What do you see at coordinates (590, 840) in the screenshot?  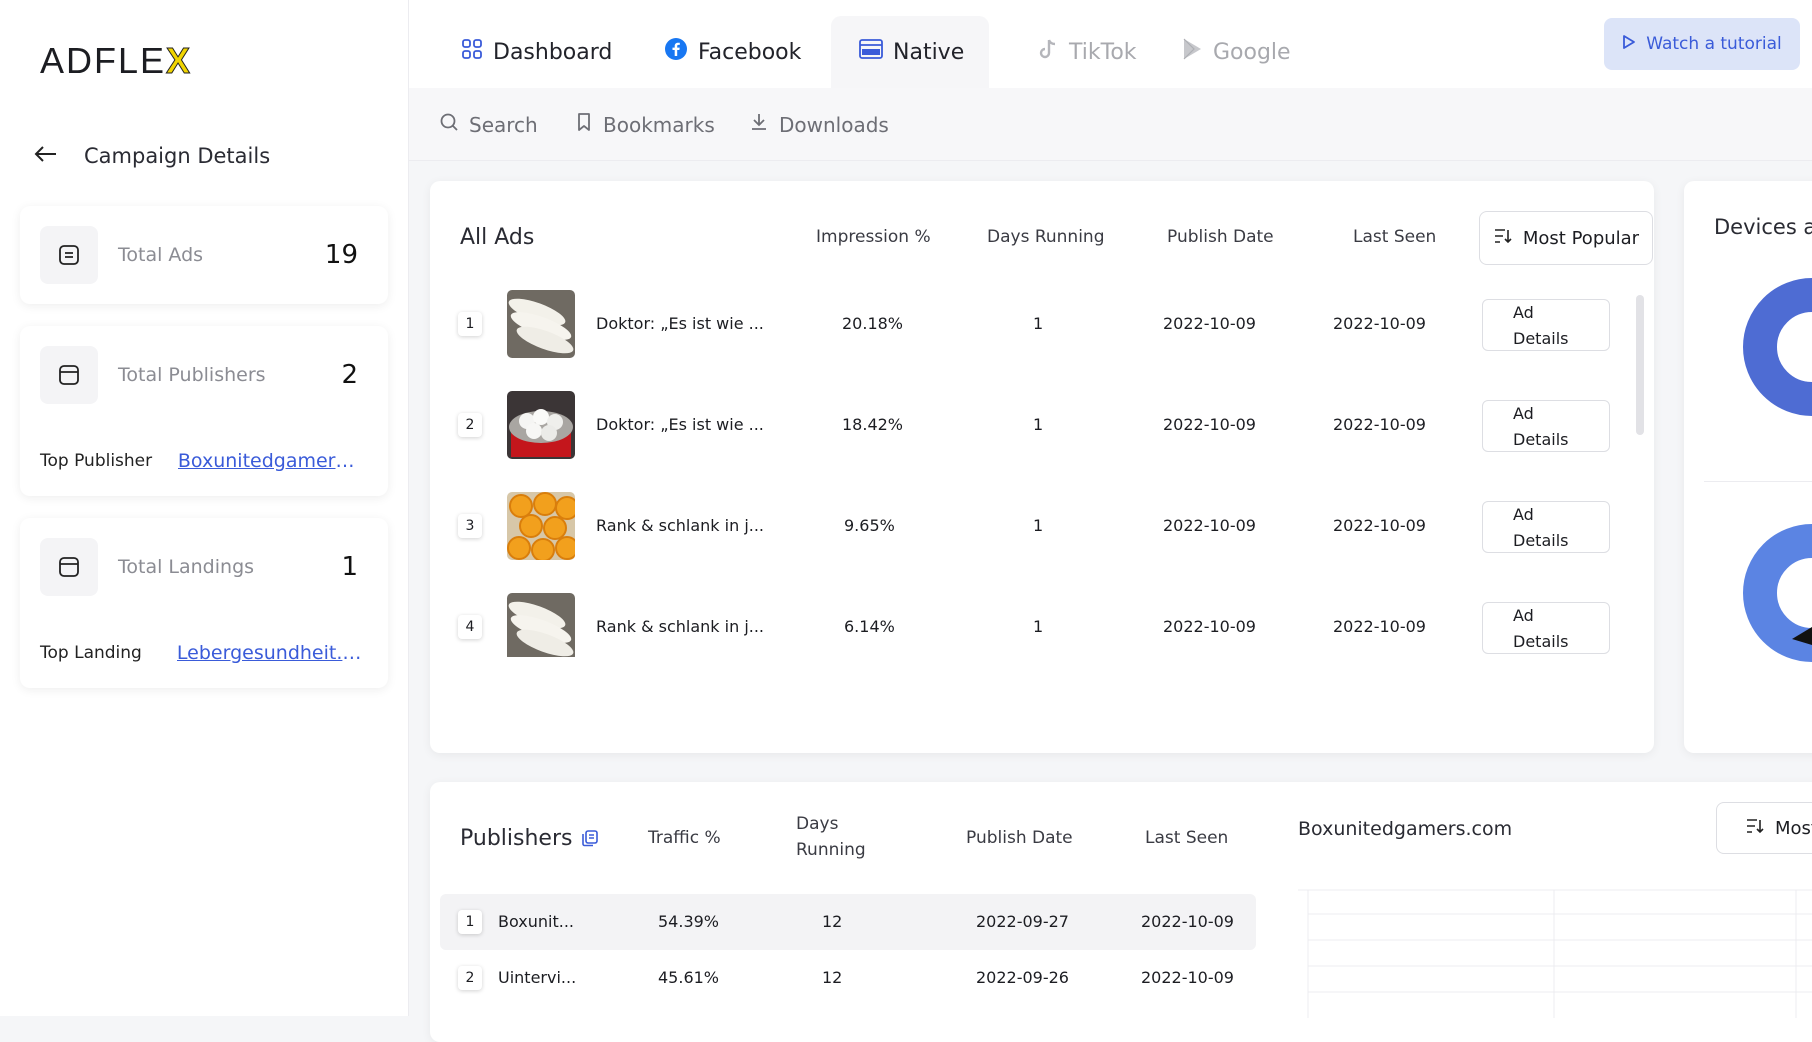 I see `copy-icon` at bounding box center [590, 840].